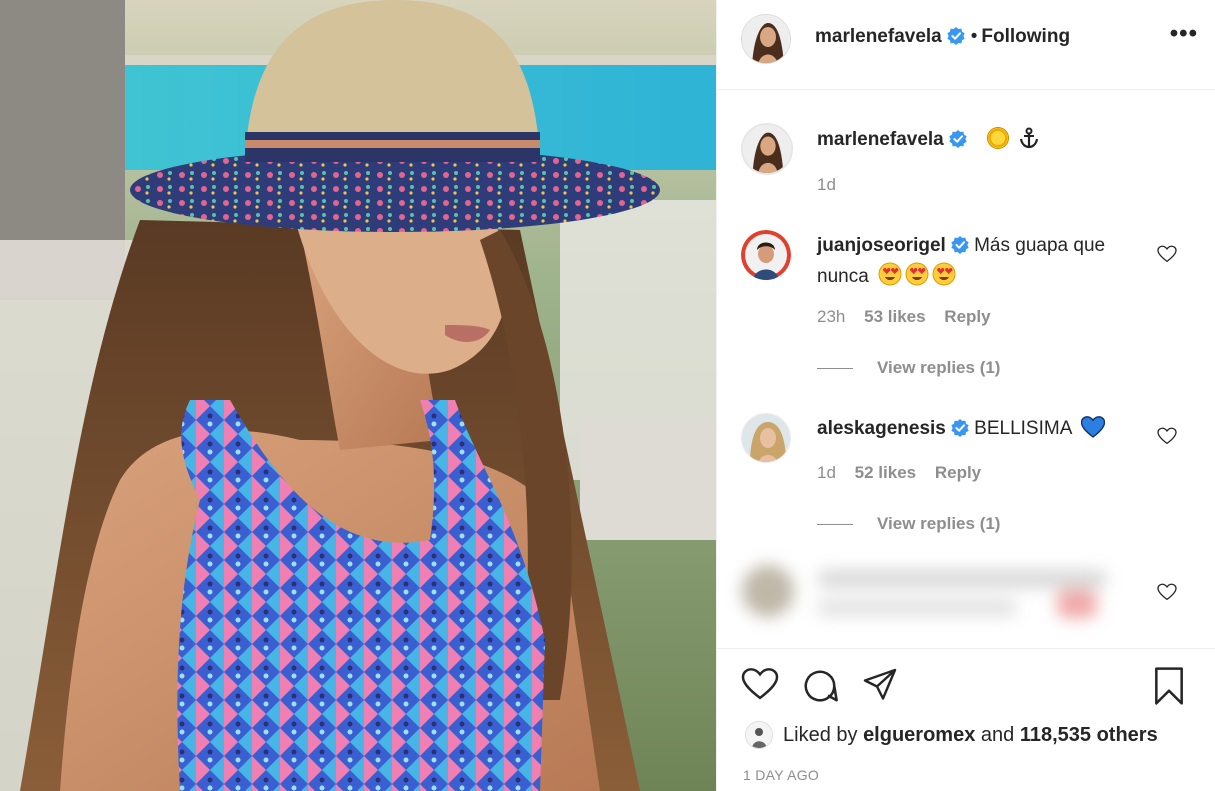 The width and height of the screenshot is (1215, 791). What do you see at coordinates (820, 734) in the screenshot?
I see `liked-by-prefix: Liked by` at bounding box center [820, 734].